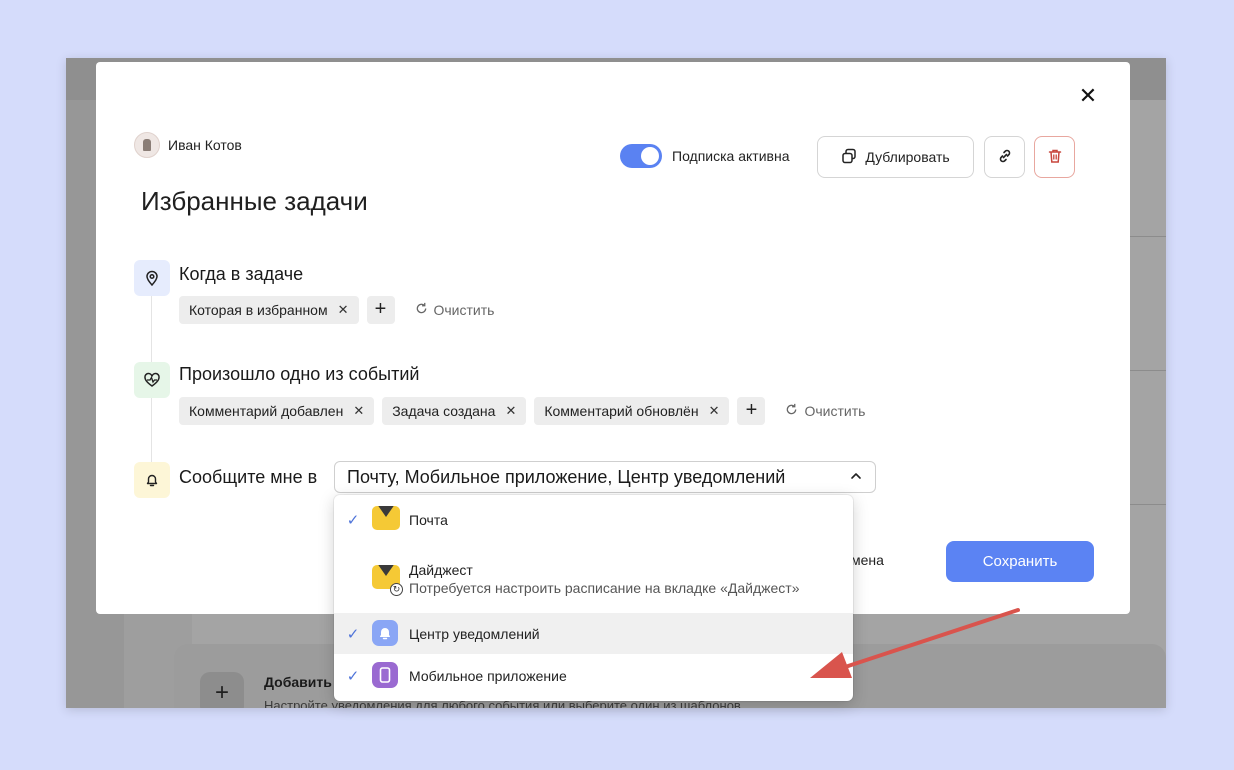  What do you see at coordinates (387, 580) in the screenshot?
I see `digest-mail-icon: ↻` at bounding box center [387, 580].